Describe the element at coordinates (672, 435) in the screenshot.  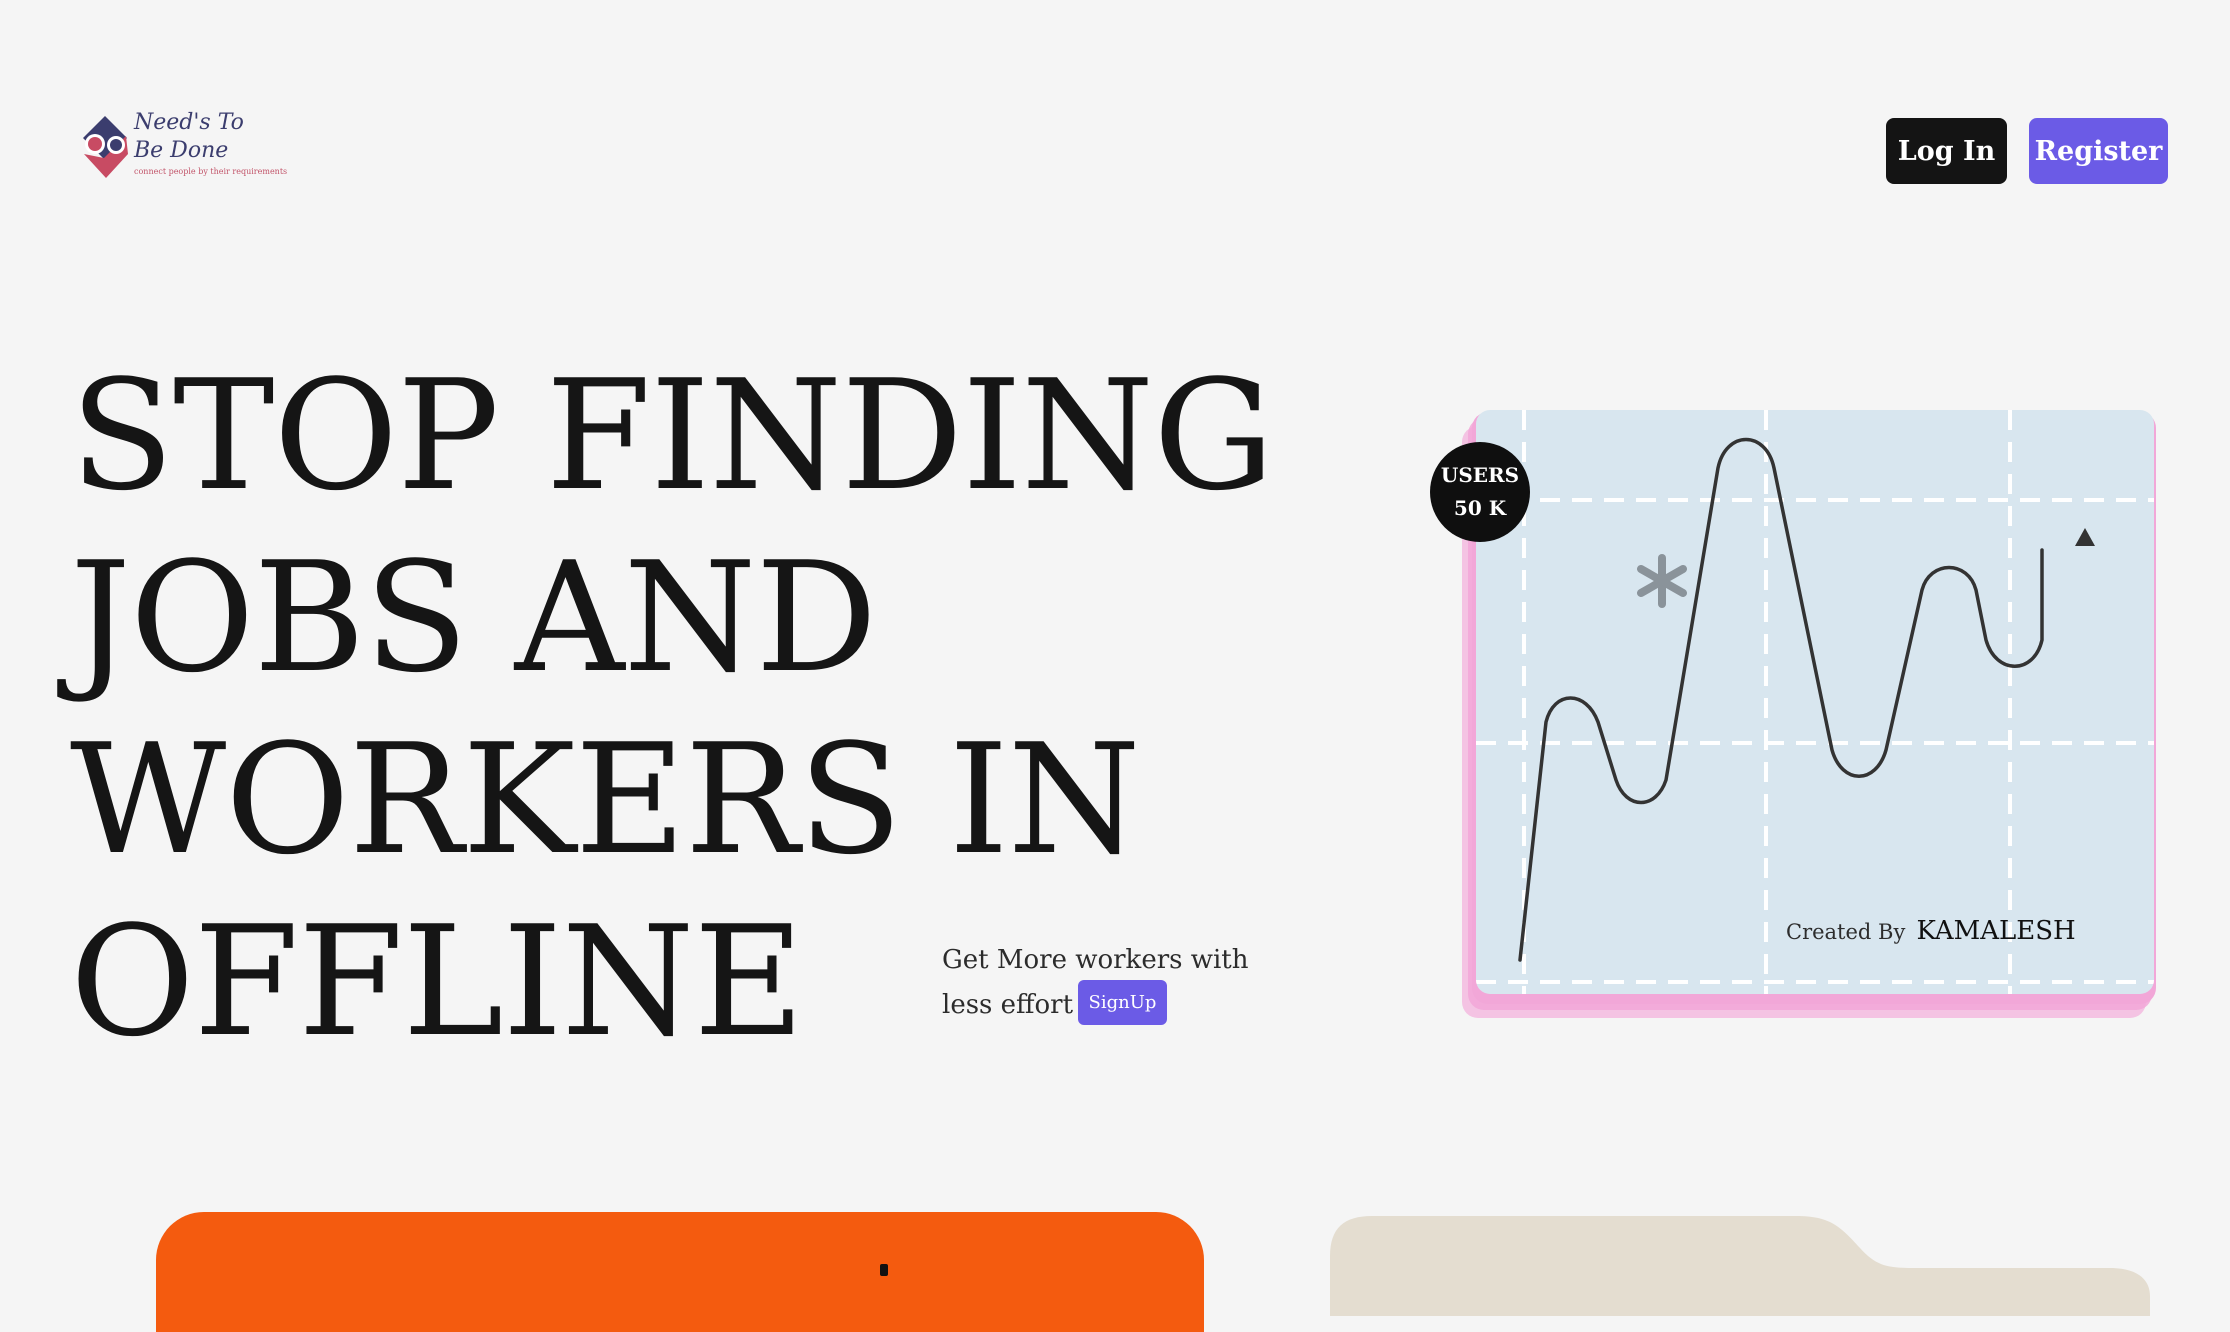
I see `hero-title-line: STOP FINDING` at that location.